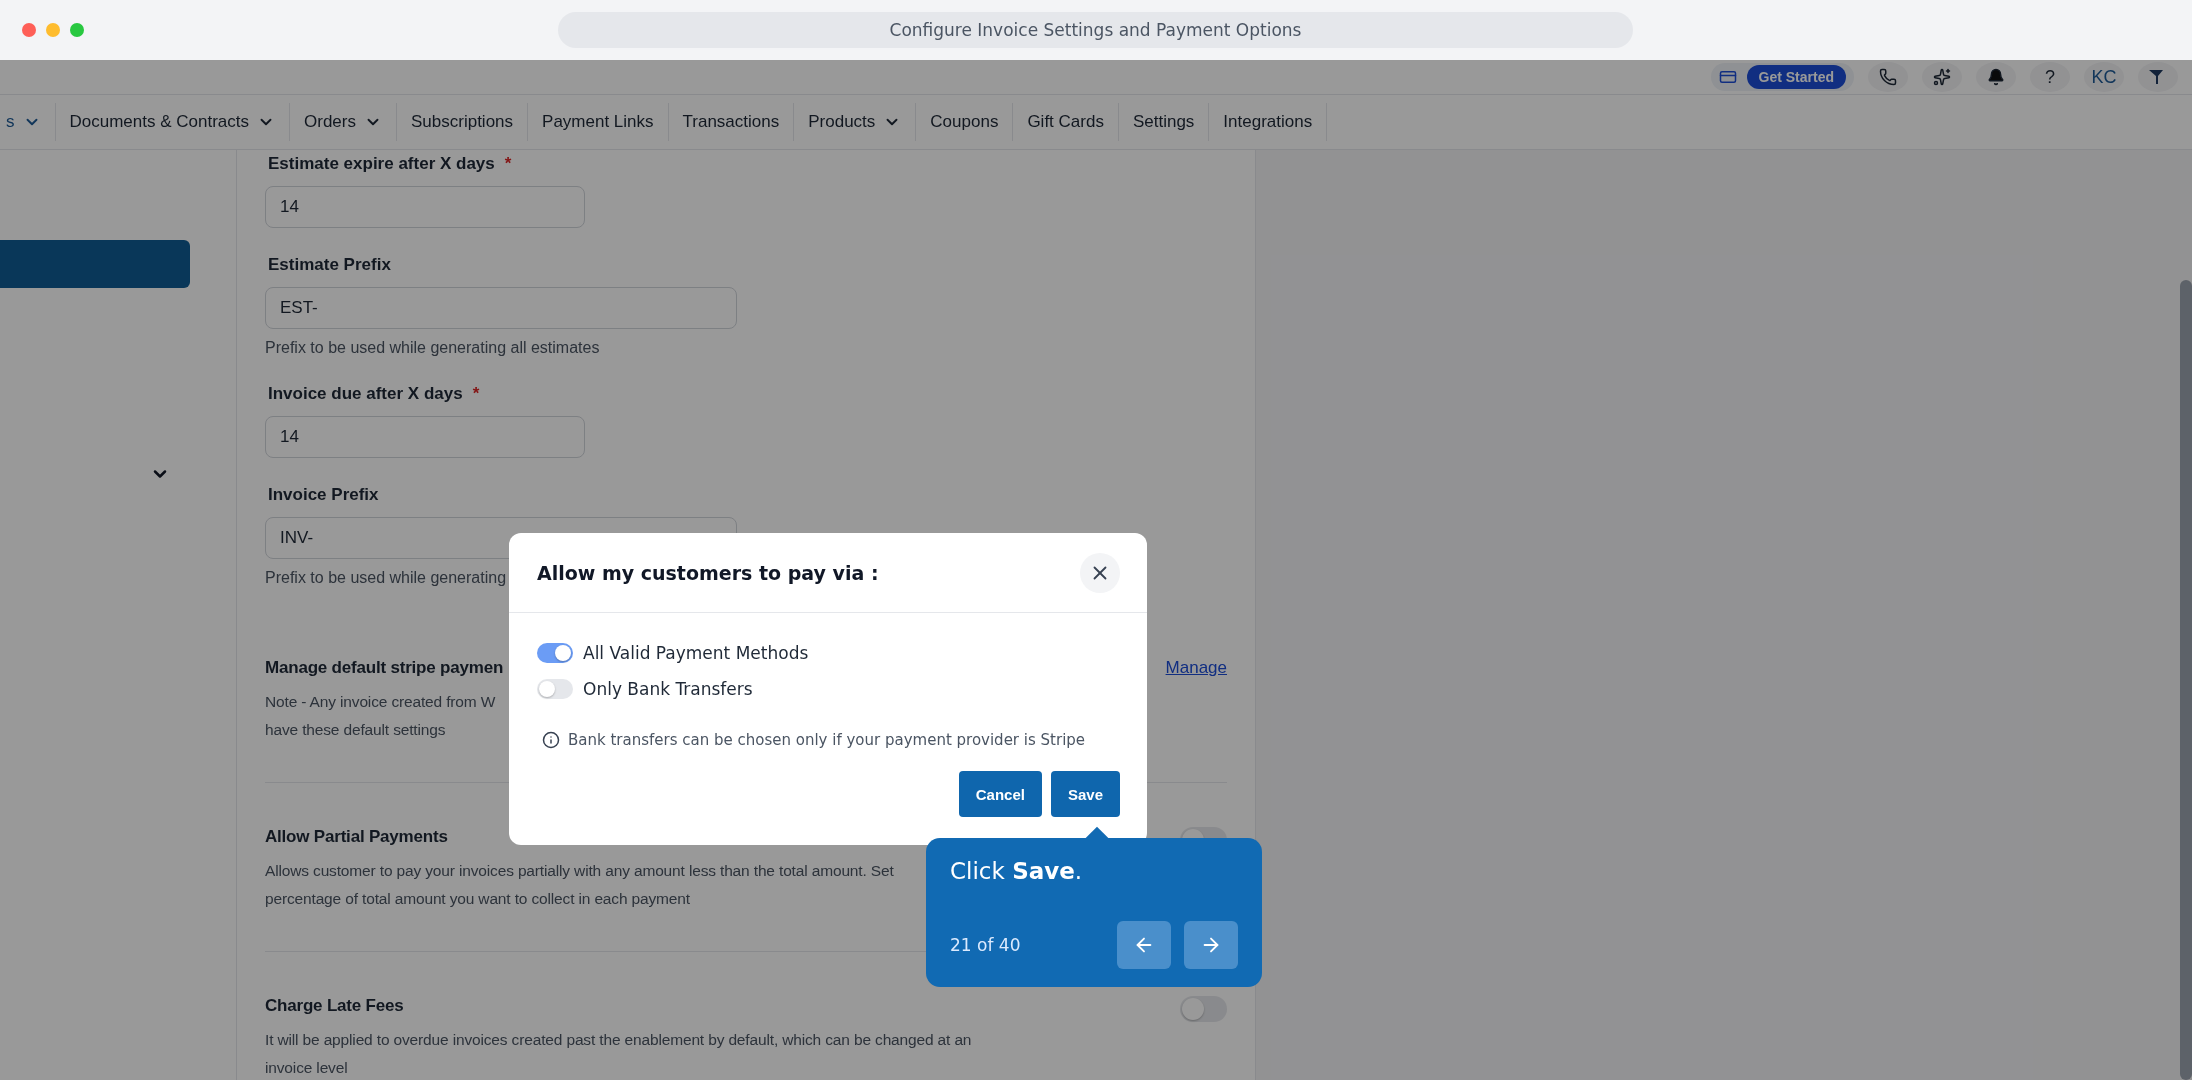 The width and height of the screenshot is (2192, 1080). What do you see at coordinates (1796, 77) in the screenshot?
I see `get-started-button: Get Started` at bounding box center [1796, 77].